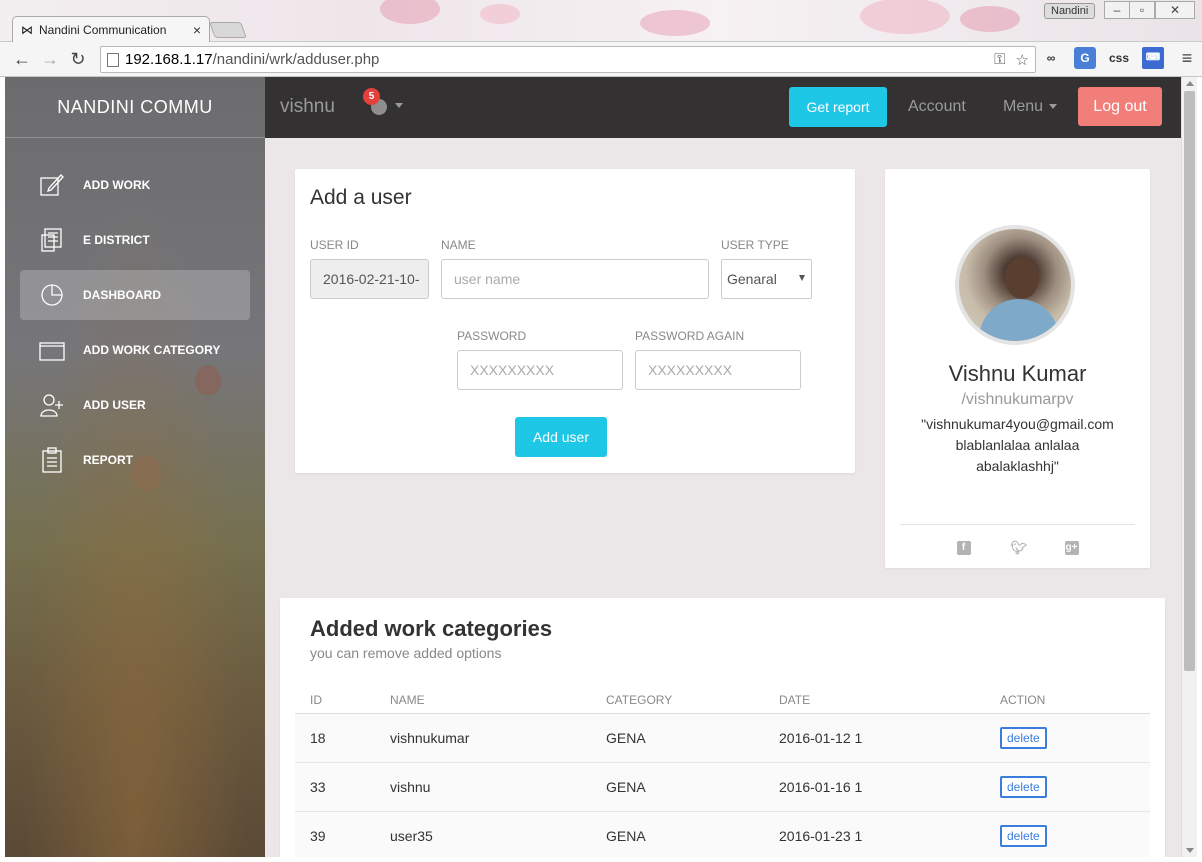  I want to click on column-header: NAME, so click(407, 699).